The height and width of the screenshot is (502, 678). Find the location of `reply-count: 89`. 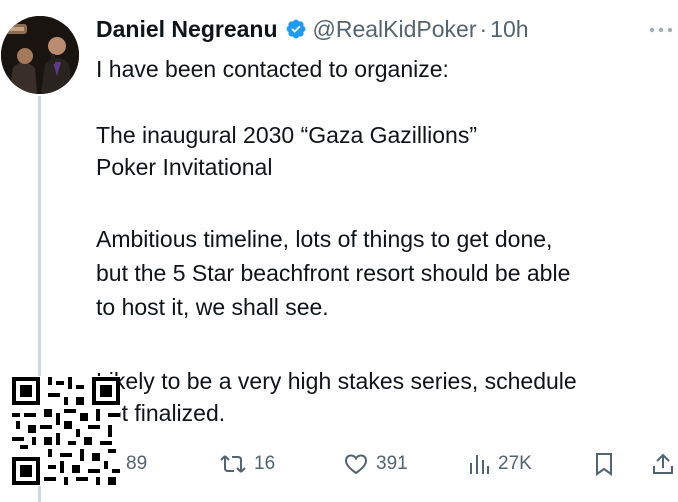

reply-count: 89 is located at coordinates (137, 463).